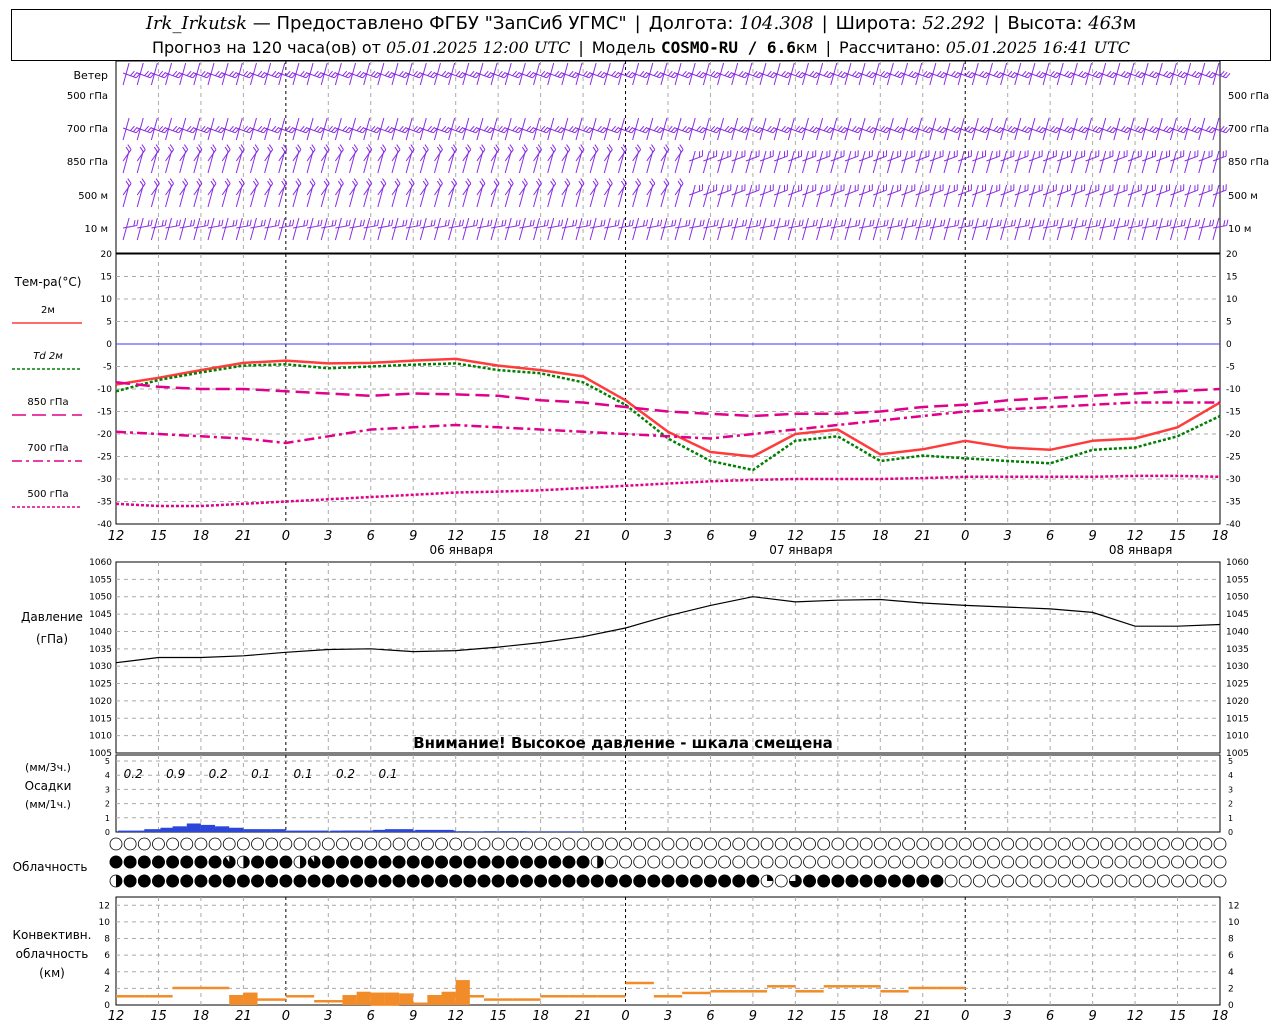  Describe the element at coordinates (186, 988) in the screenshot. I see `convective-bar` at that location.